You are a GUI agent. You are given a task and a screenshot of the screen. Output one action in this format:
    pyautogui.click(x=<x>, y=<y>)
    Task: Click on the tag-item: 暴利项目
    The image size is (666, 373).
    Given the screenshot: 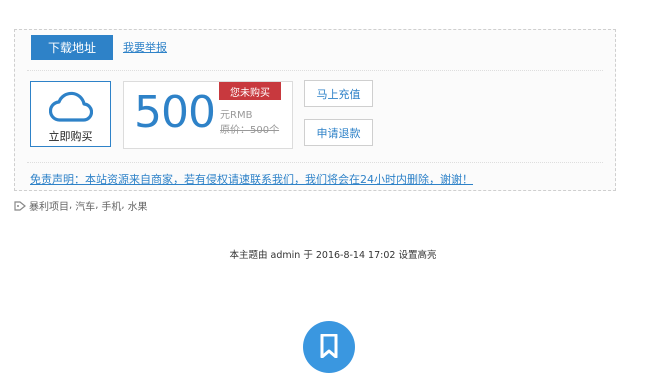 What is the action you would take?
    pyautogui.click(x=49, y=205)
    